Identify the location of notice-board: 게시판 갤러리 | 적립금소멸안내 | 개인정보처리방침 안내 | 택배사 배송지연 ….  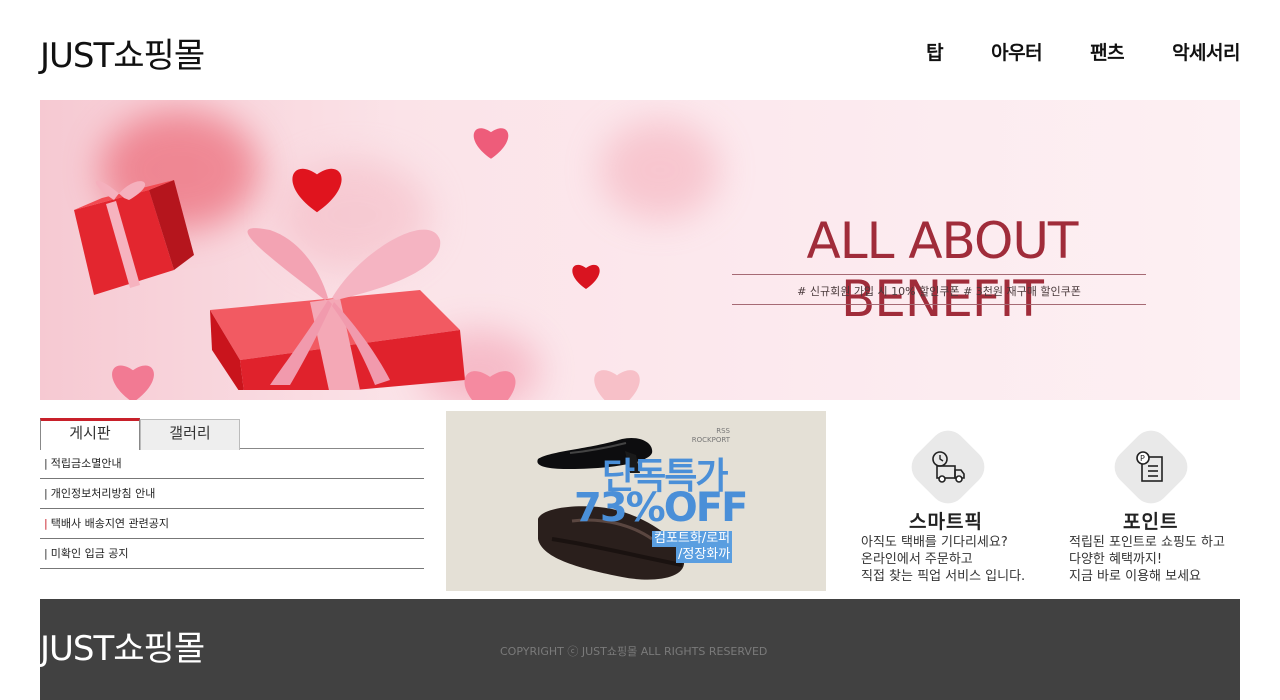
(232, 493).